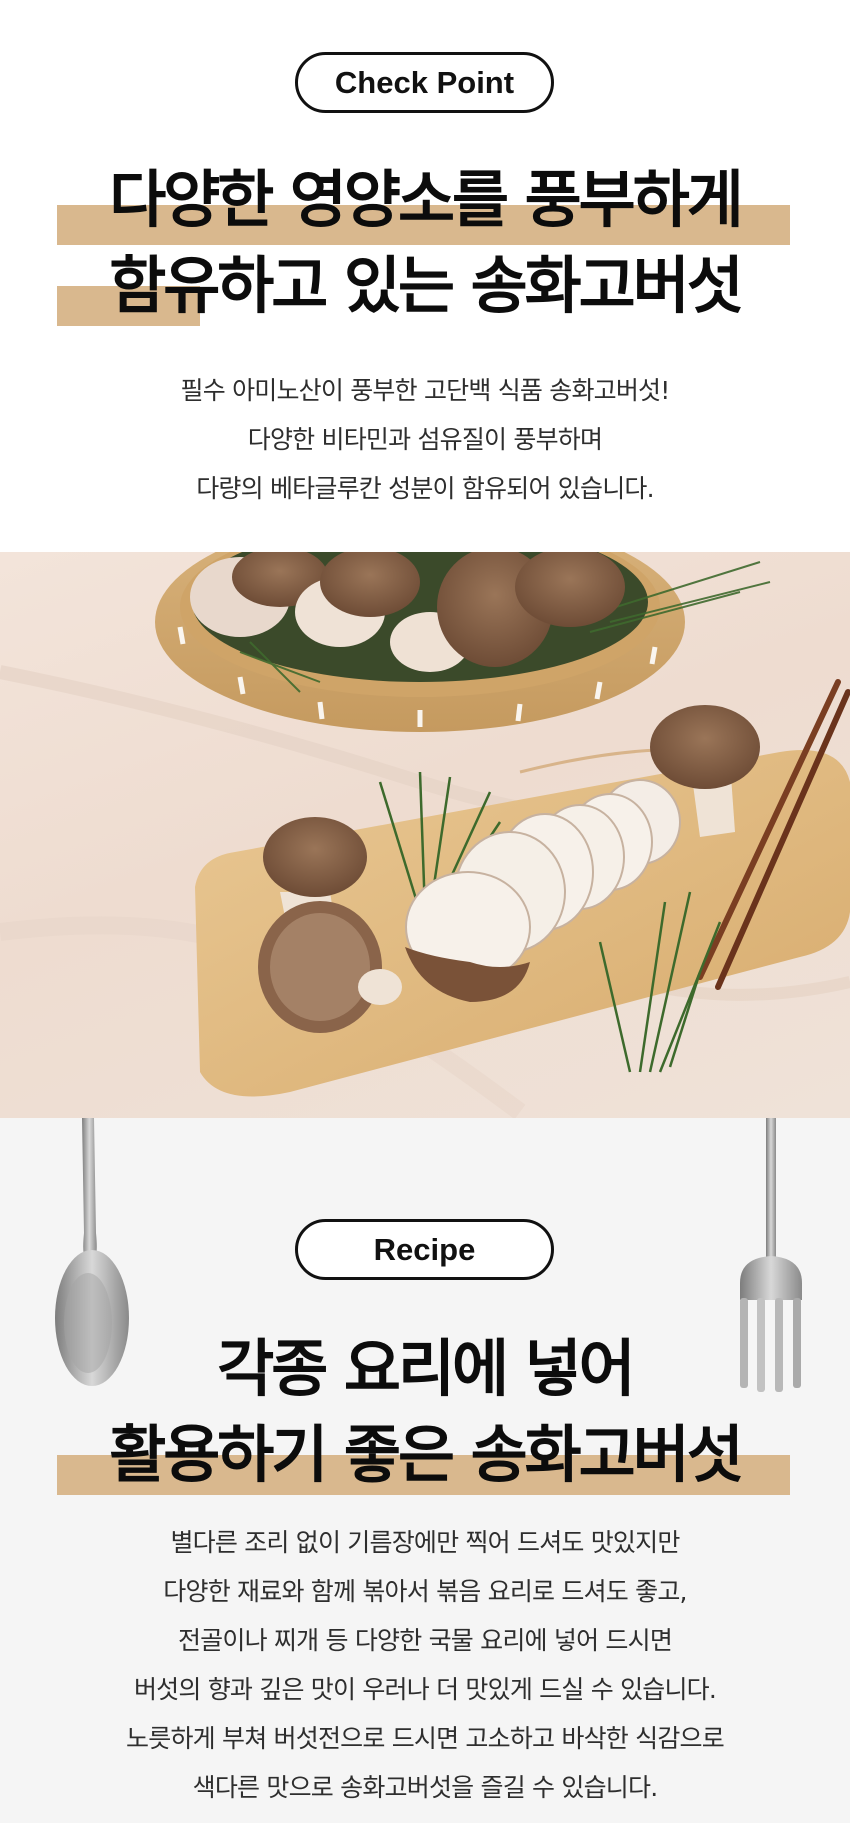  I want to click on recipe-headline: 각종 요리에 넣어 활용하기 좋은 송화고버섯, so click(425, 1412).